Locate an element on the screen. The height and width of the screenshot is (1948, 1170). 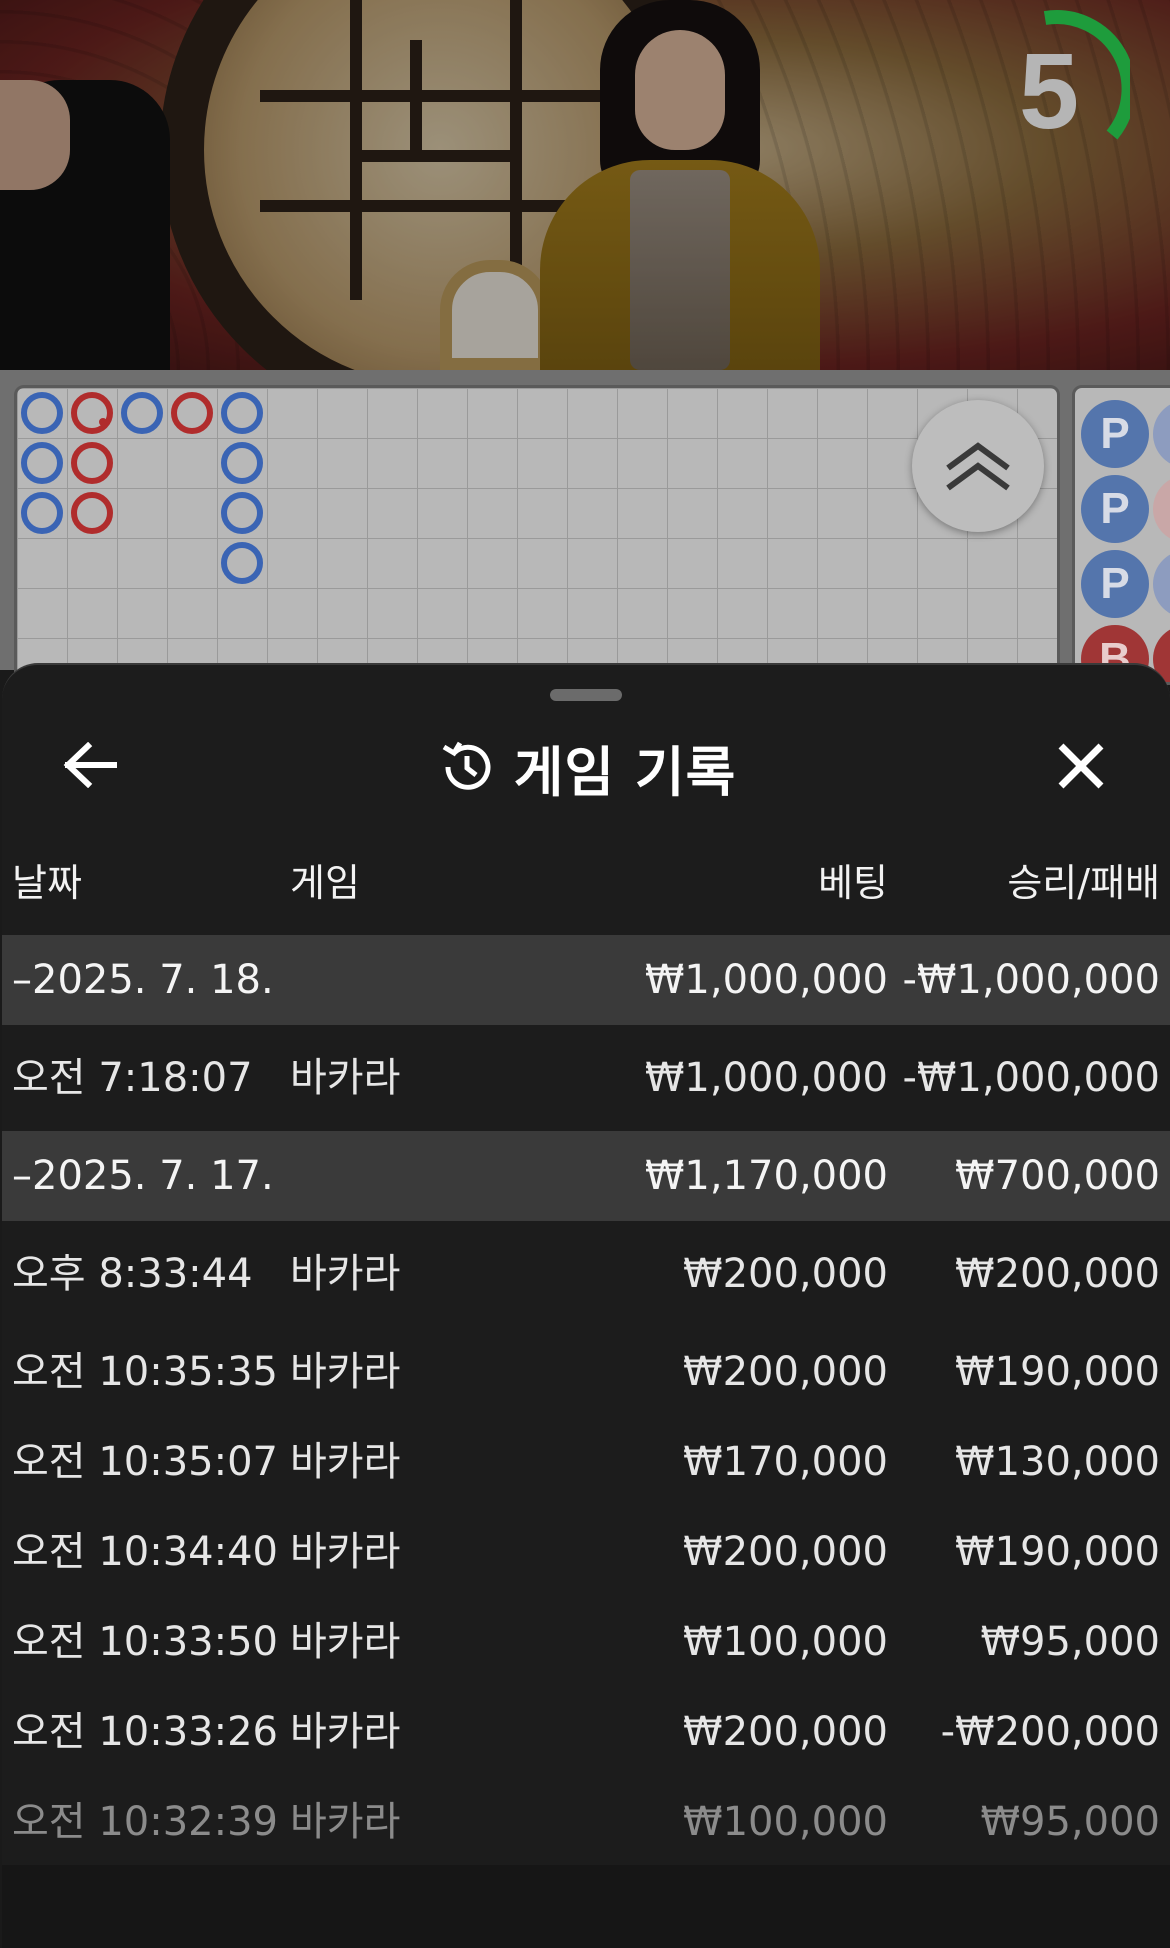
column-header-game: 게임 is located at coordinates (325, 883).